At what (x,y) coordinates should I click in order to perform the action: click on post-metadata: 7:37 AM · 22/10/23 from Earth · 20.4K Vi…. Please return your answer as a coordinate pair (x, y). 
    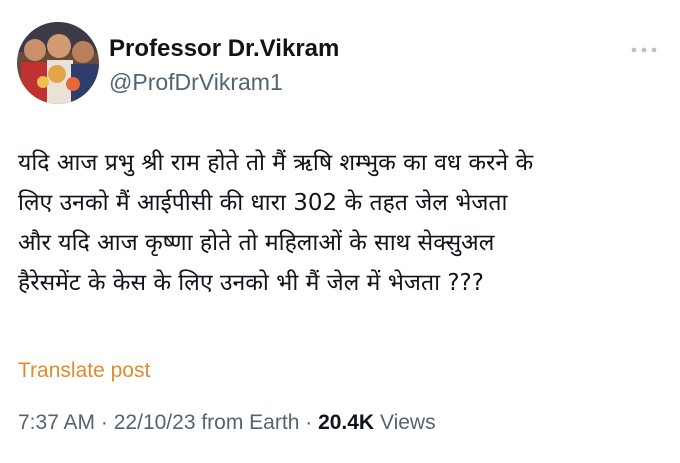
    Looking at the image, I should click on (227, 423).